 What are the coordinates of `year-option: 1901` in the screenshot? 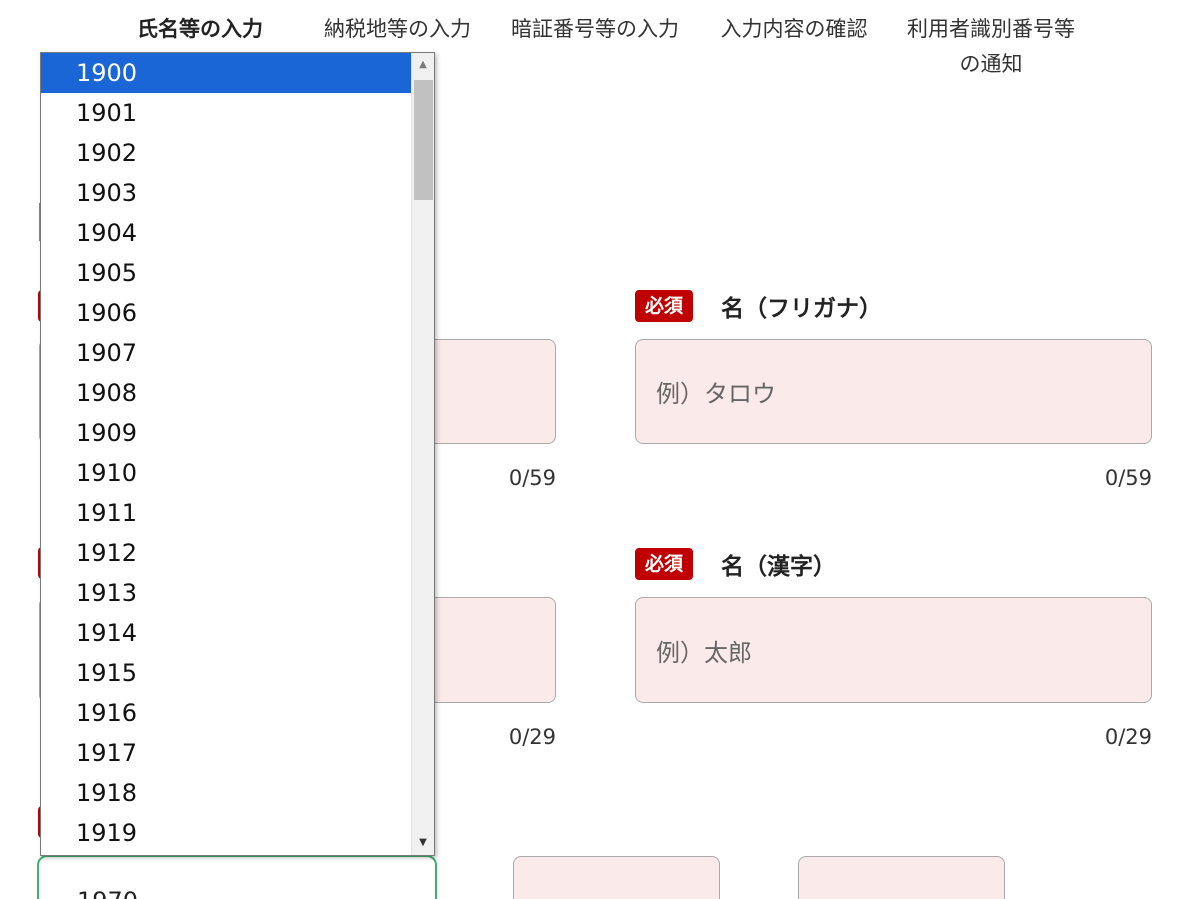 It's located at (226, 113).